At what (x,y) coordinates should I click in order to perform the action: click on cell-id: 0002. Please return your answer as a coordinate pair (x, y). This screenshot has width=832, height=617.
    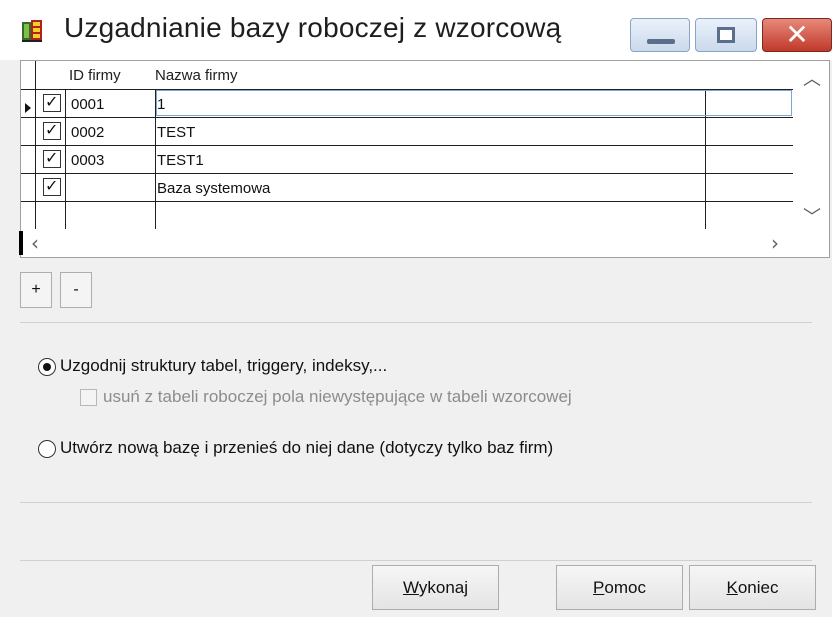
    Looking at the image, I should click on (88, 132).